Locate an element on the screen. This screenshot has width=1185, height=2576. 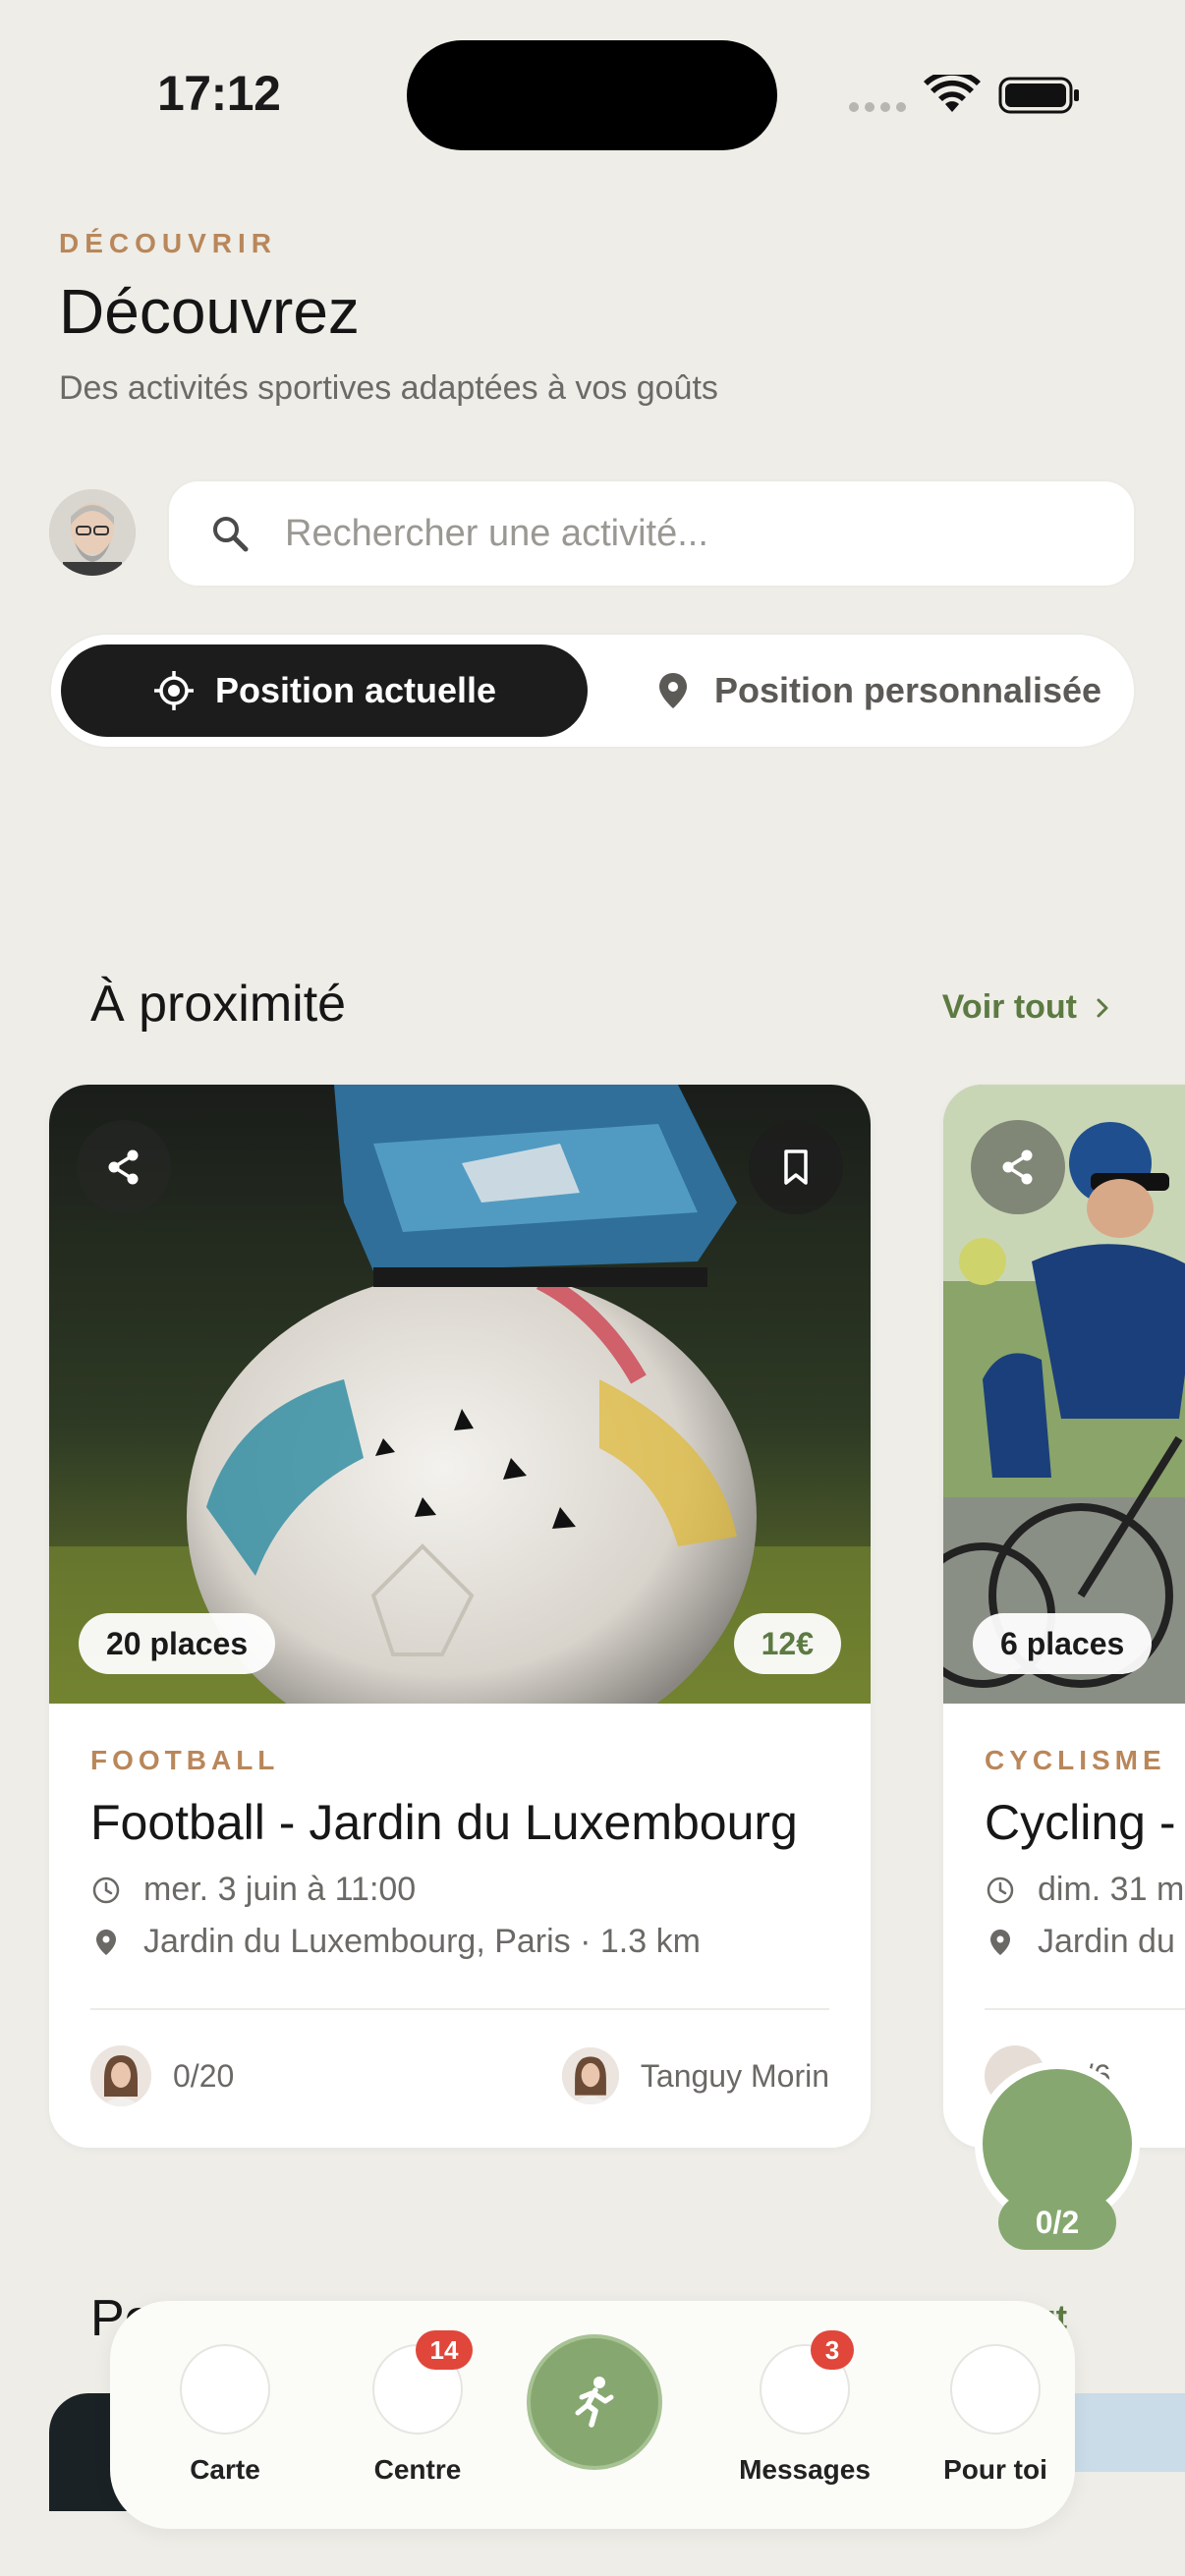
tab-carte: Carte is located at coordinates (225, 2415).